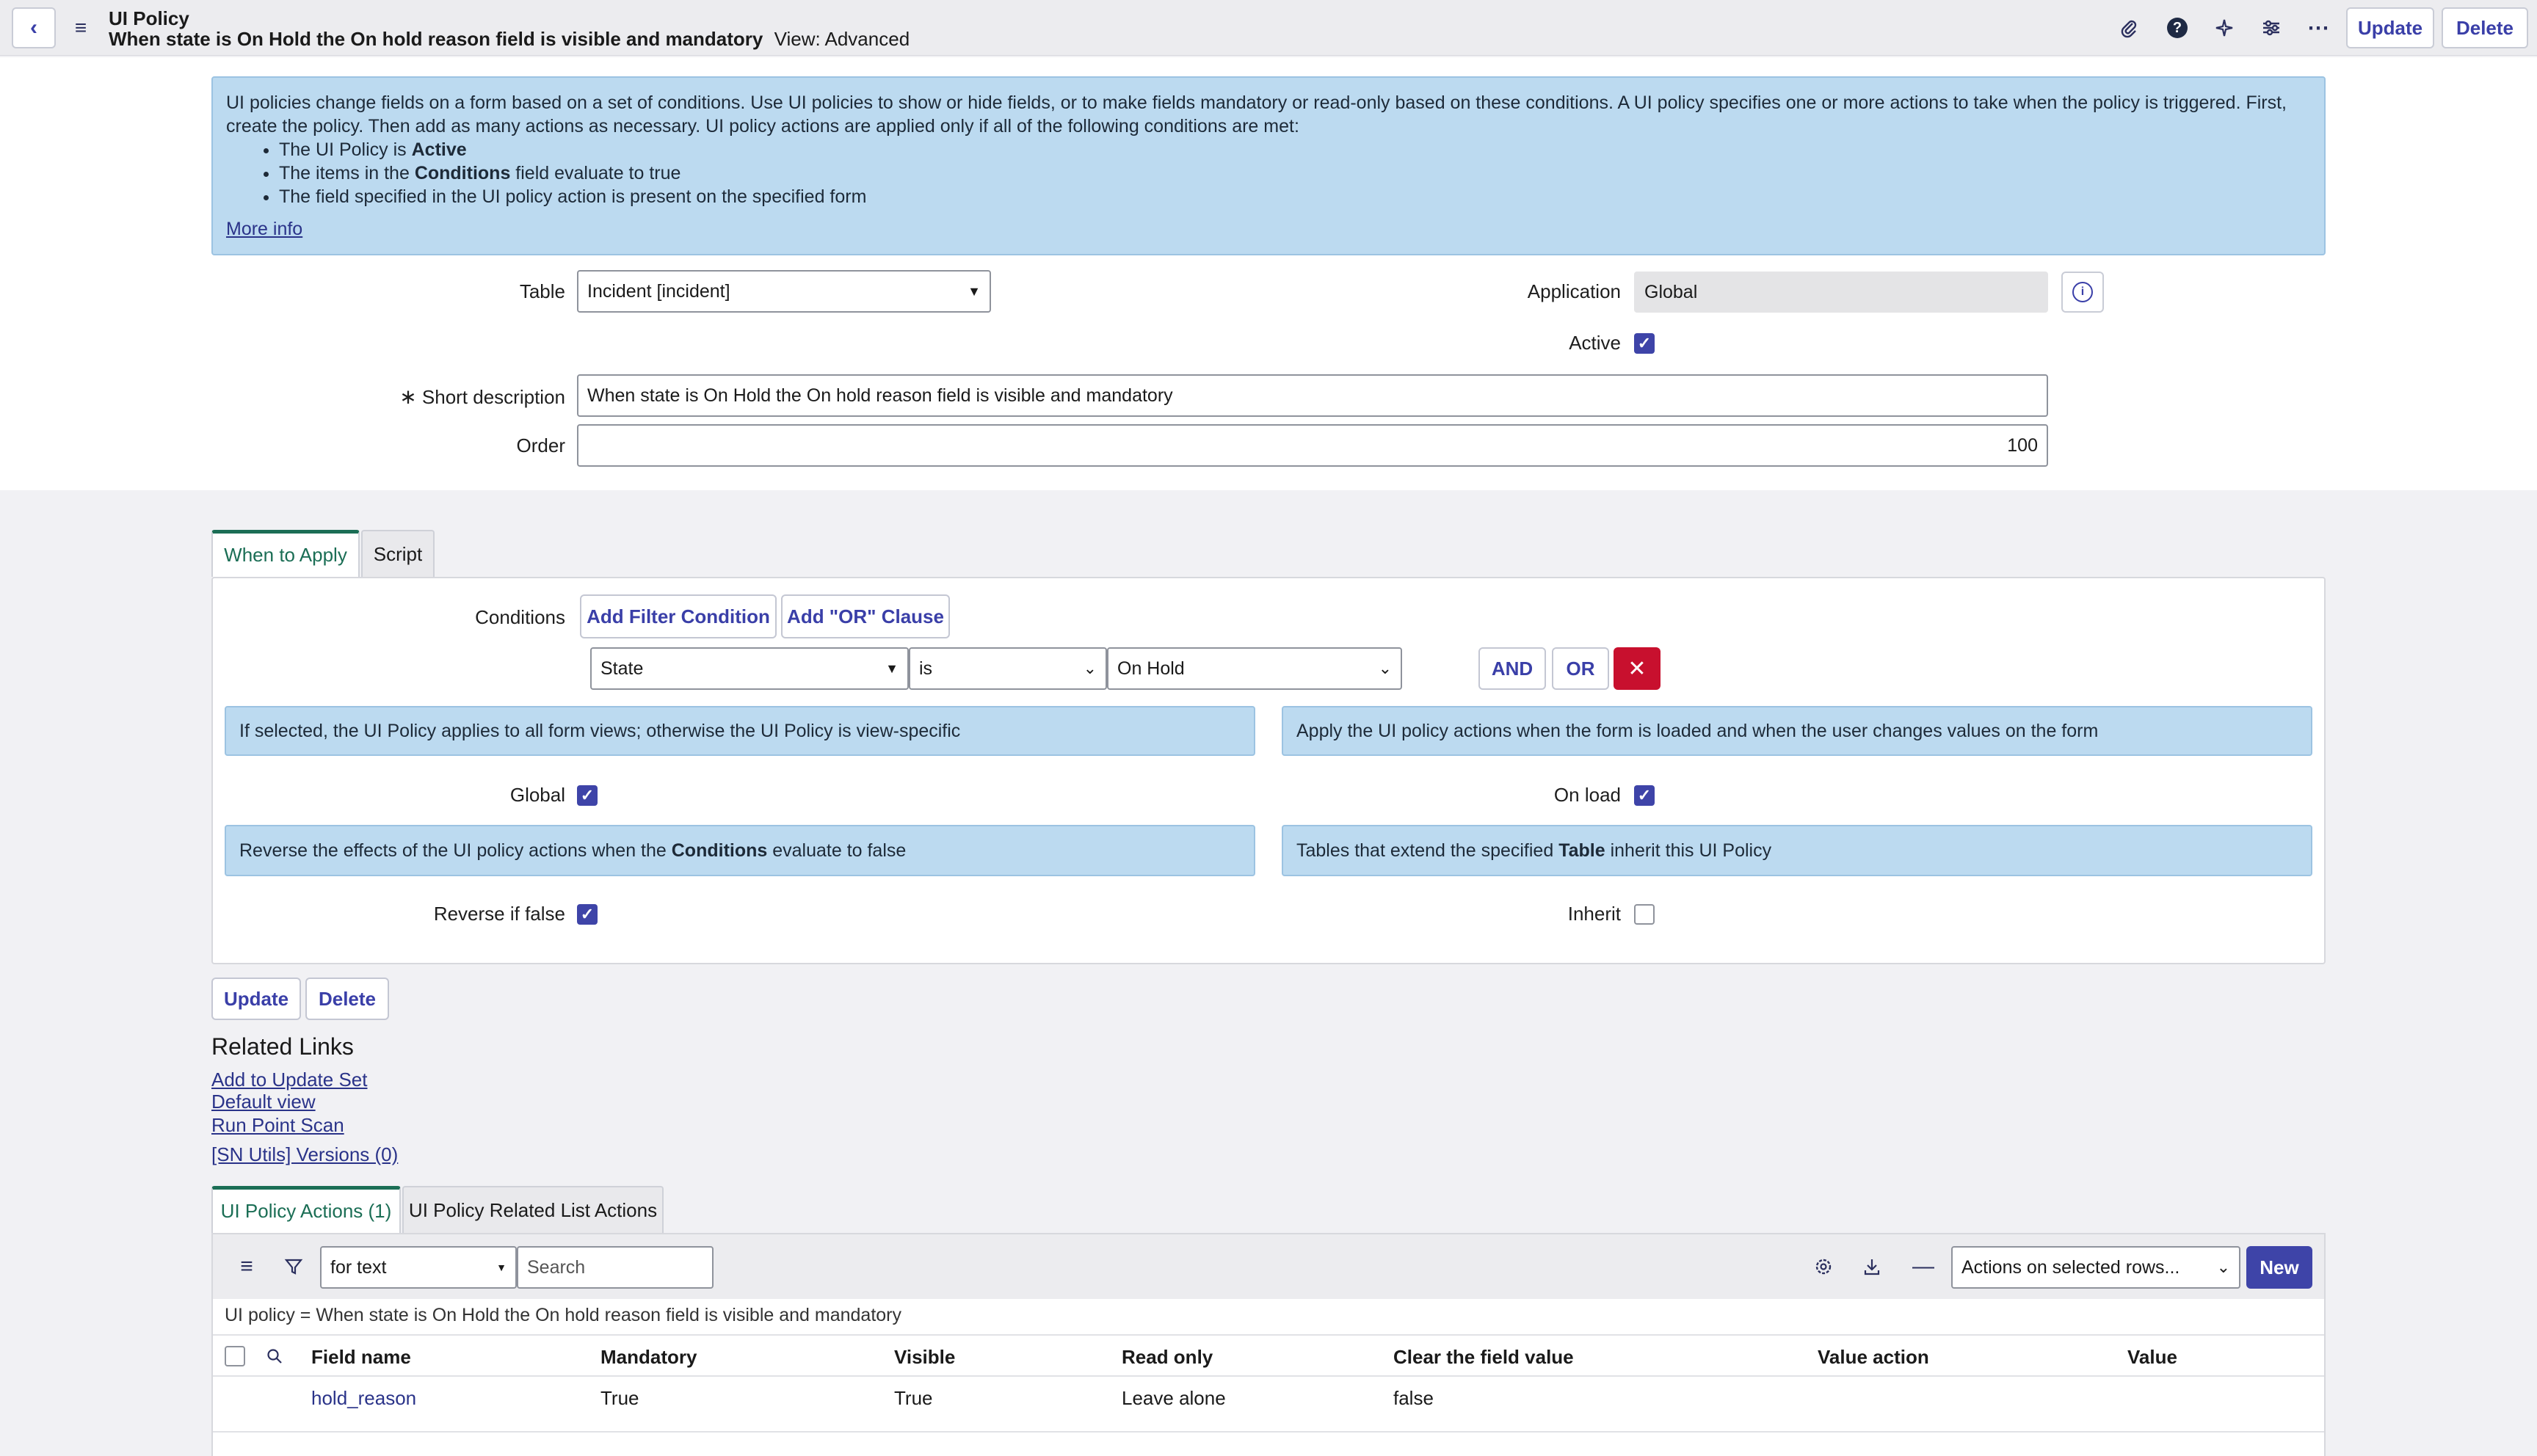 This screenshot has height=1456, width=2537. I want to click on condition-value-select: On Hold ⌄, so click(1254, 668).